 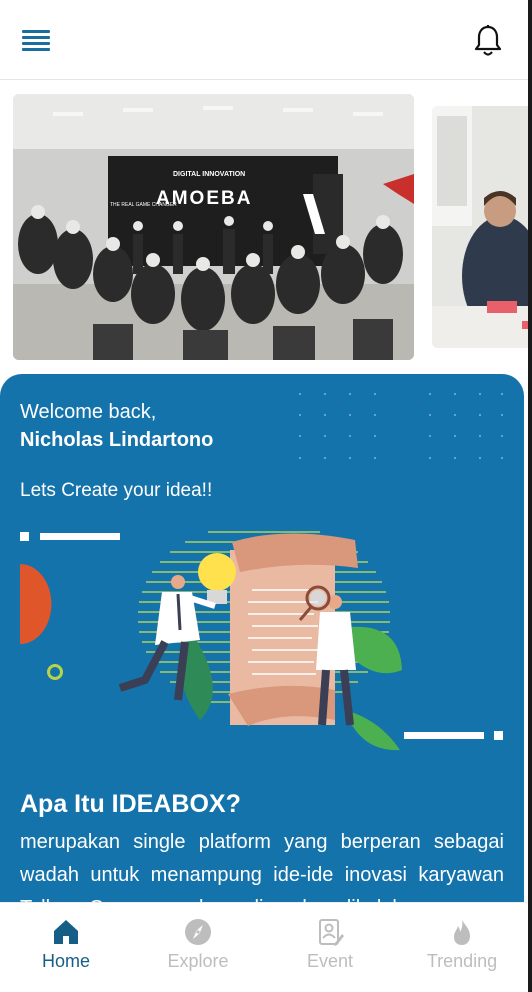 I want to click on create-idea-prompt: Lets Create your idea!!, so click(x=116, y=490).